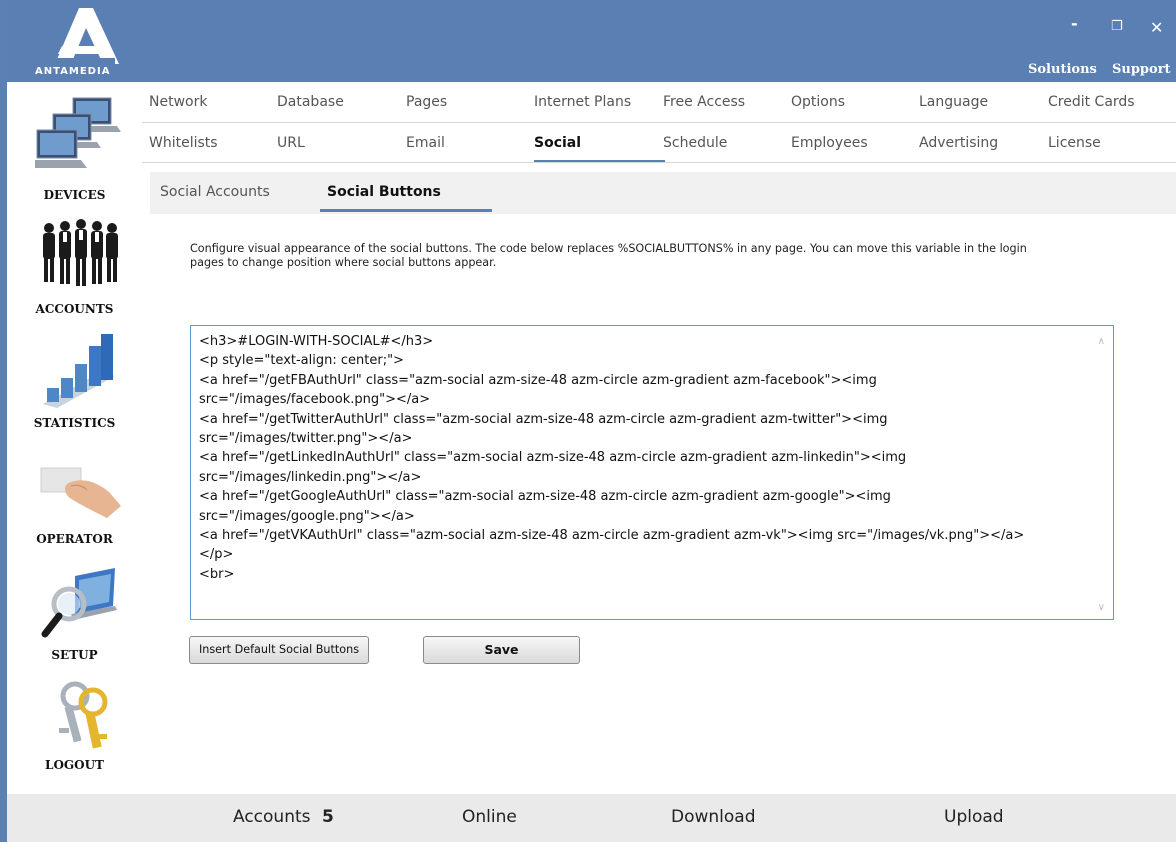 Image resolution: width=1176 pixels, height=842 pixels. Describe the element at coordinates (958, 143) in the screenshot. I see `tab-advertising: Advertising` at that location.